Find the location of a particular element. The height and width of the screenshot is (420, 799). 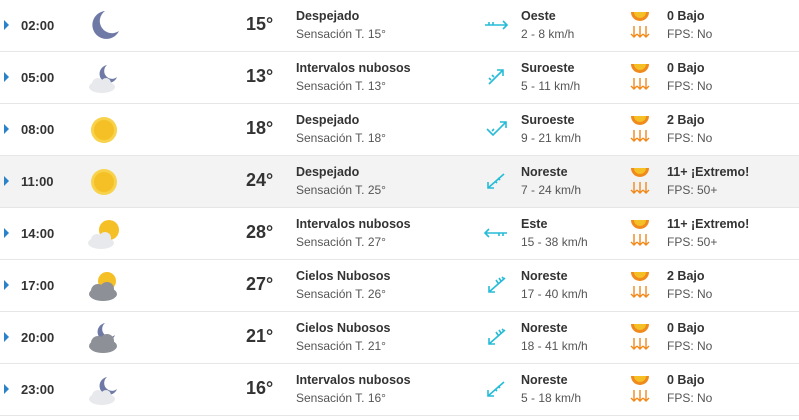

hour-label: 20:00 is located at coordinates (38, 337).